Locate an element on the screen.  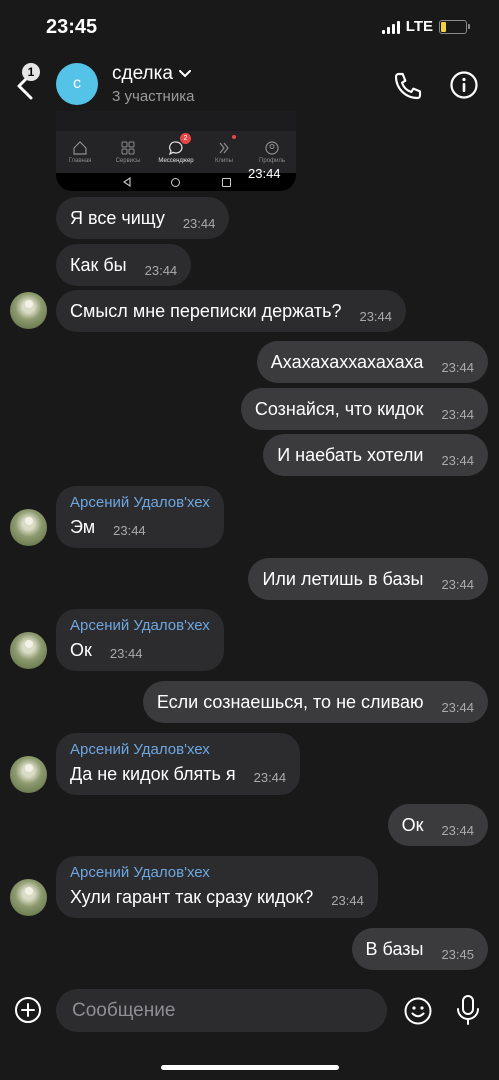
chevron-down-icon is located at coordinates (184, 74).